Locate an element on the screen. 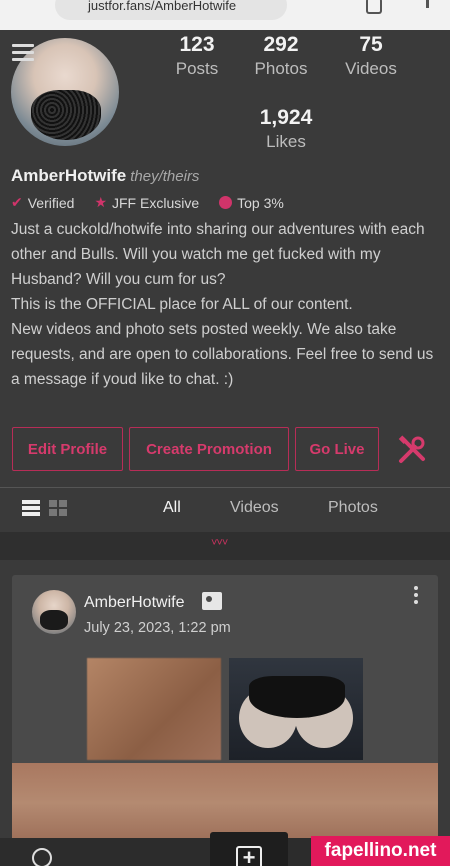 This screenshot has height=866, width=450. posts-label: Posts is located at coordinates (197, 68).